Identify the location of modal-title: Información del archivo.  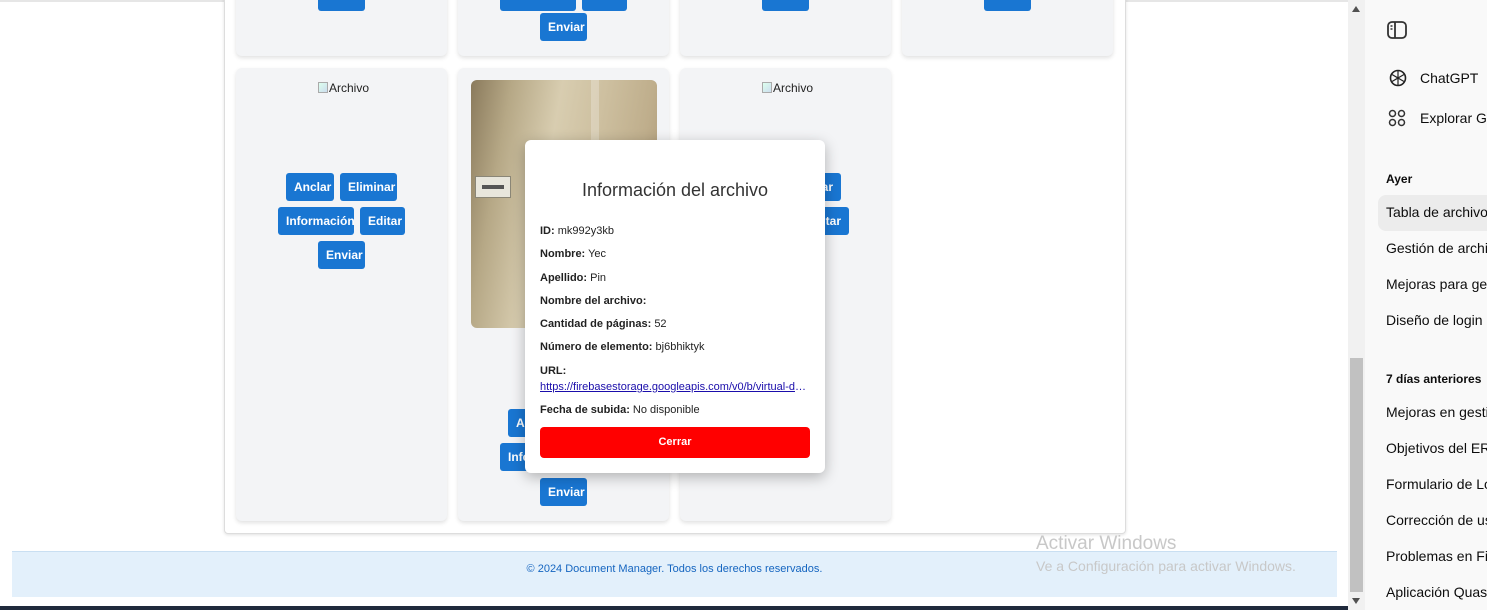
(675, 190).